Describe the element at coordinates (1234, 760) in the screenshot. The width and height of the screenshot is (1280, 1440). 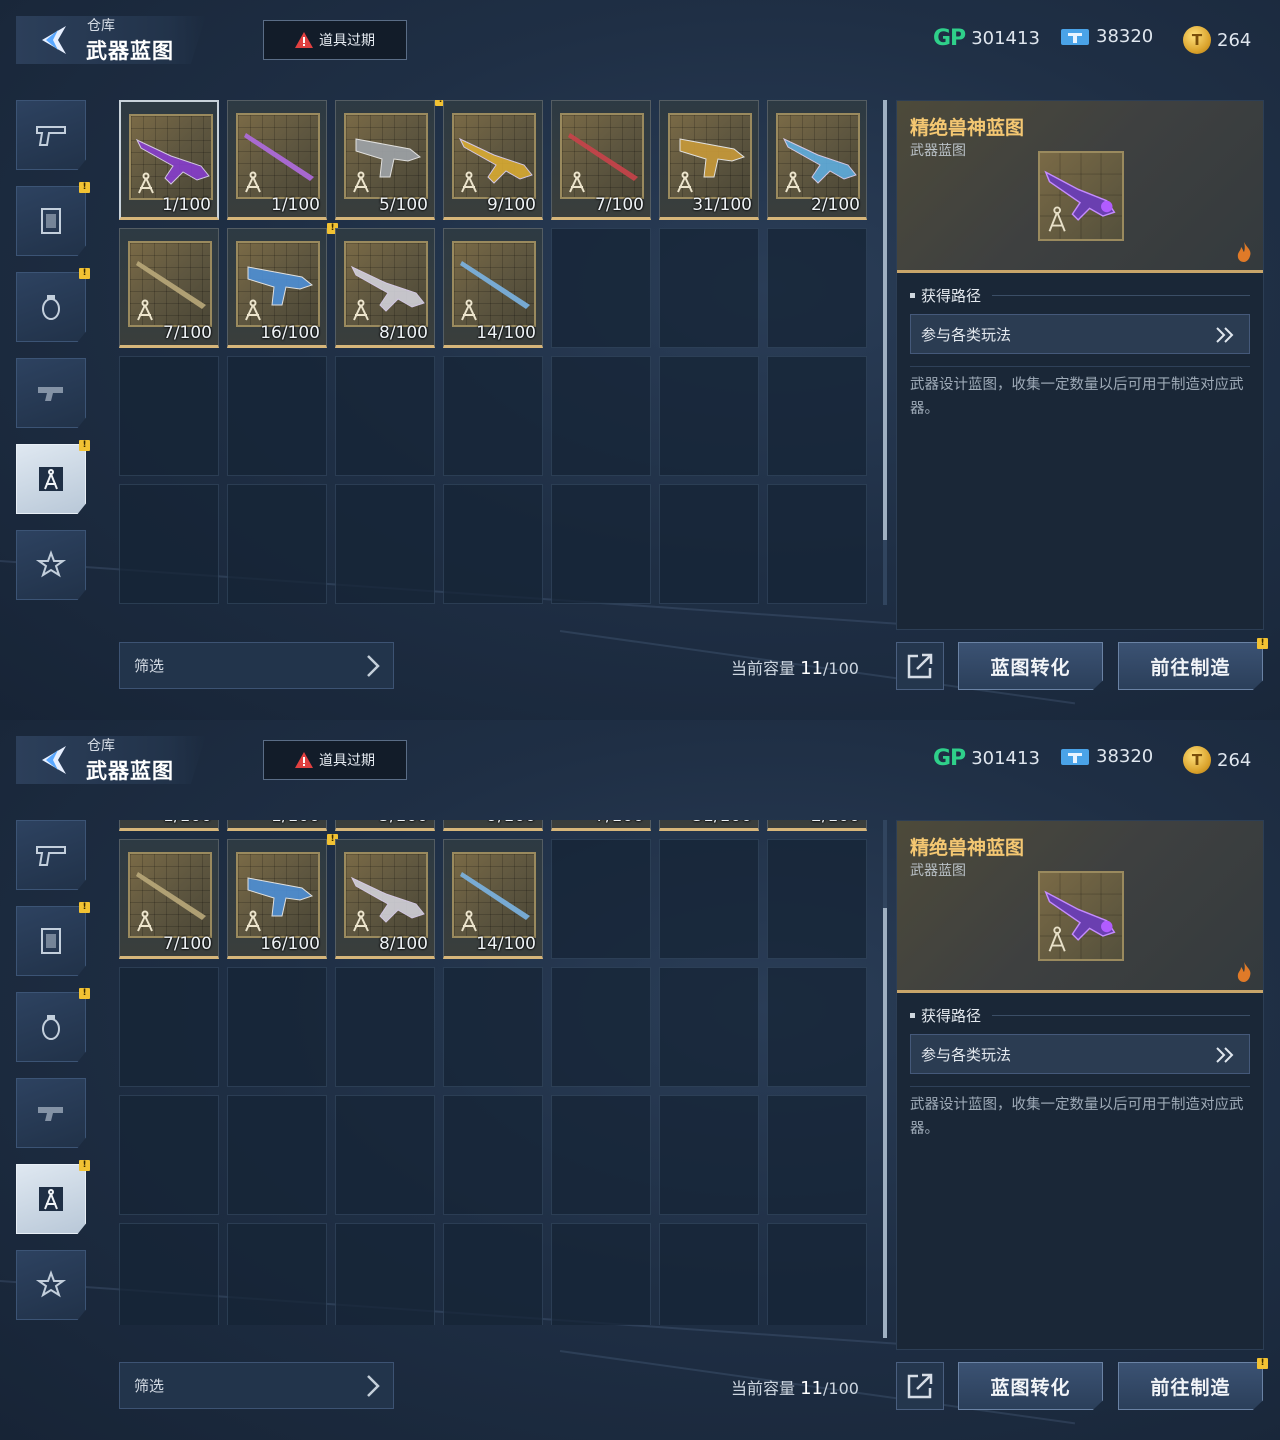
I see `coin-value: 264` at that location.